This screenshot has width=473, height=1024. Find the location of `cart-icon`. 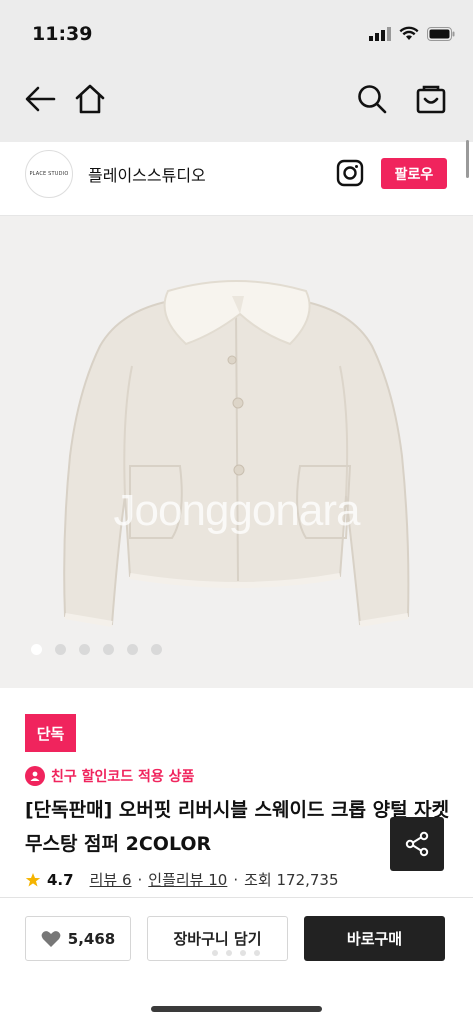

cart-icon is located at coordinates (431, 99).